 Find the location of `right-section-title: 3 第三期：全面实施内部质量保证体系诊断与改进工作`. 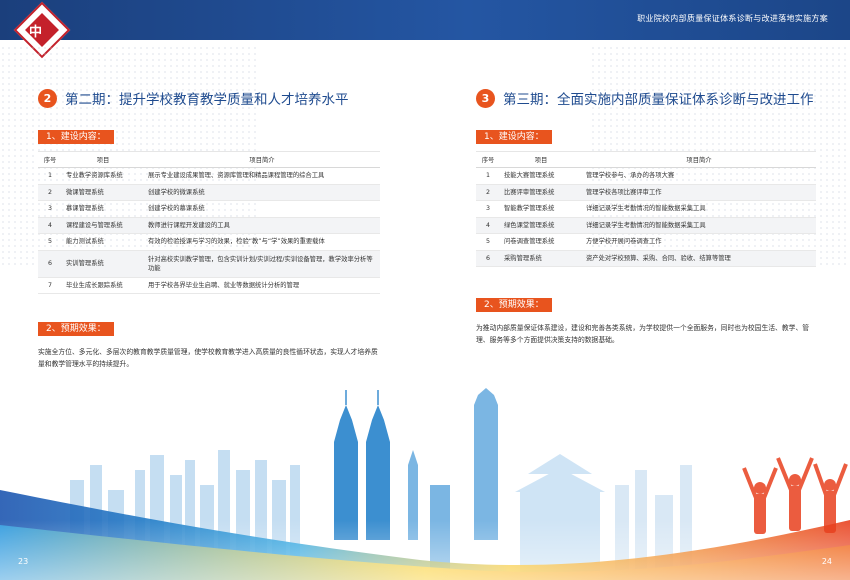

right-section-title: 3 第三期：全面实施内部质量保证体系诊断与改进工作 is located at coordinates (645, 98).